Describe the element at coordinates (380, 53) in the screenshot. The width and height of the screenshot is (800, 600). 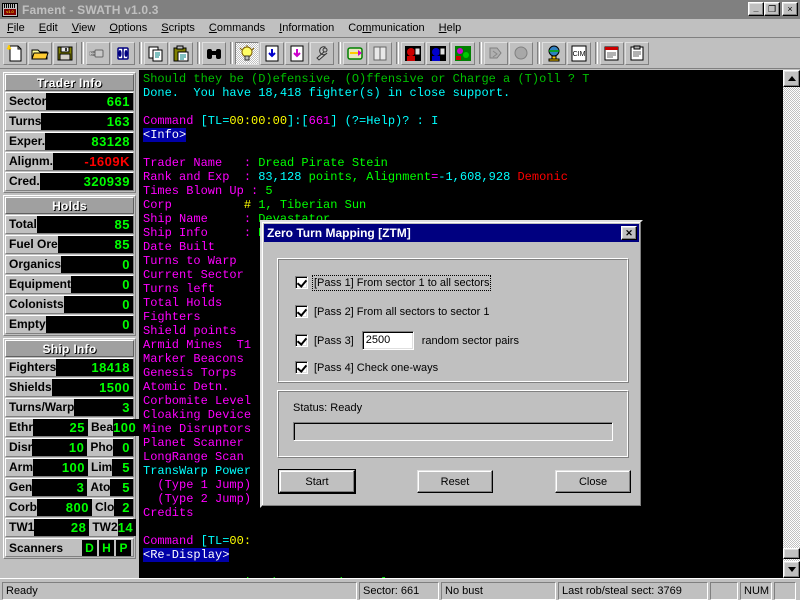
I see `book-button` at that location.